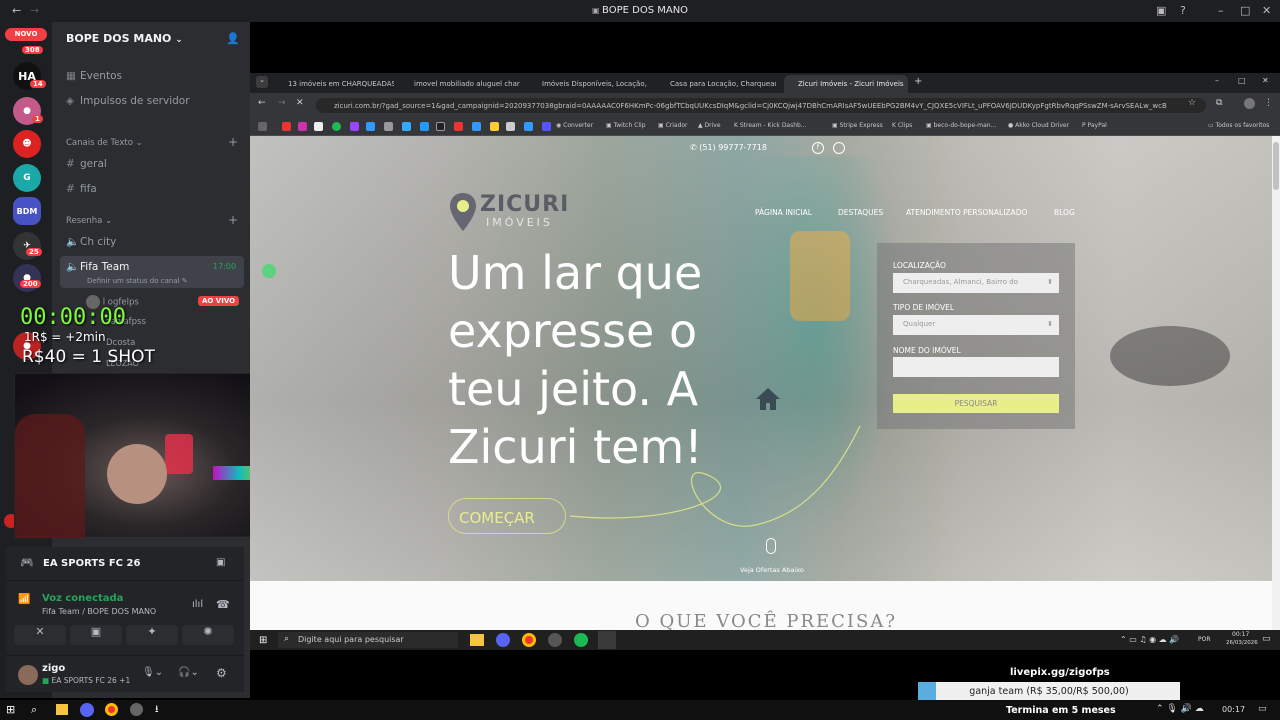 This screenshot has width=1280, height=720. Describe the element at coordinates (846, 84) in the screenshot. I see `tab-zicuri: Zicuri Imóveis - Zicuri Imóveis` at that location.